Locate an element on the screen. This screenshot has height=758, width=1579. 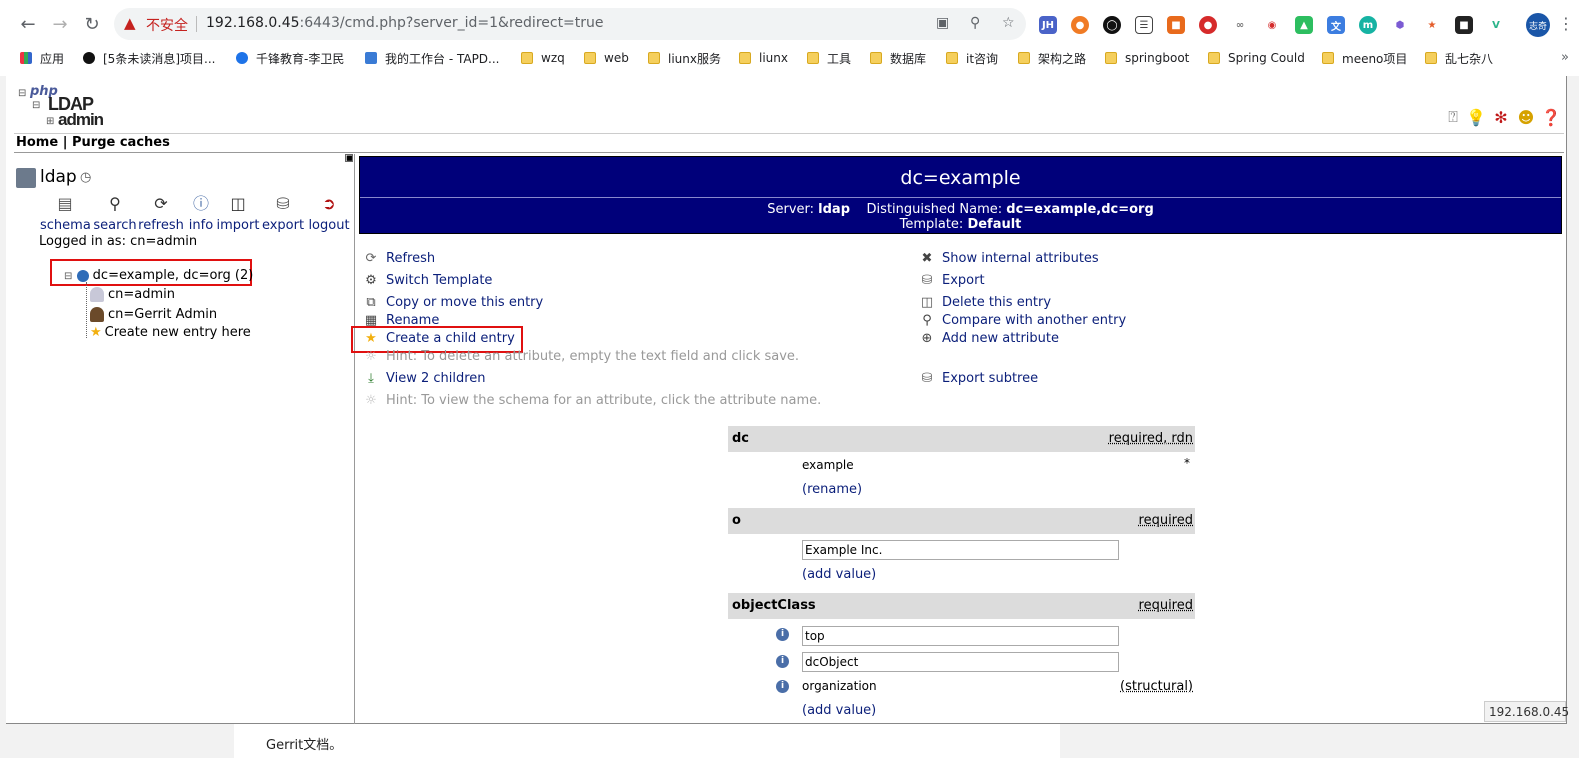
bookmark-label: wzq is located at coordinates (553, 58).